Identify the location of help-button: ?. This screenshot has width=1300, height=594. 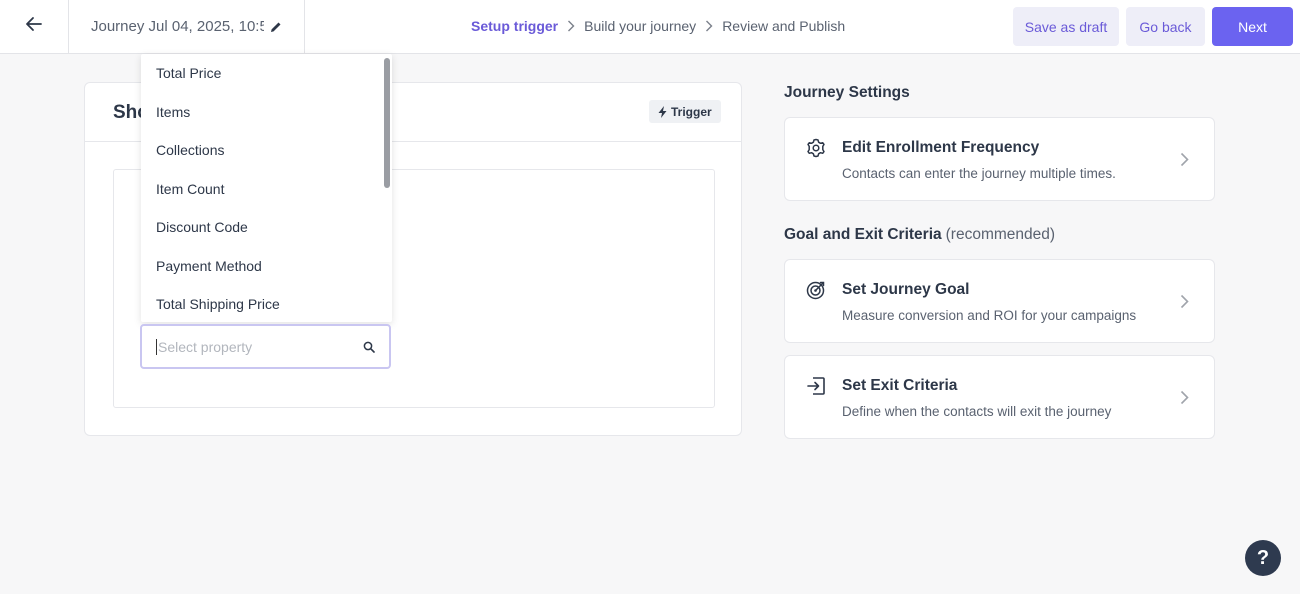
(1263, 558).